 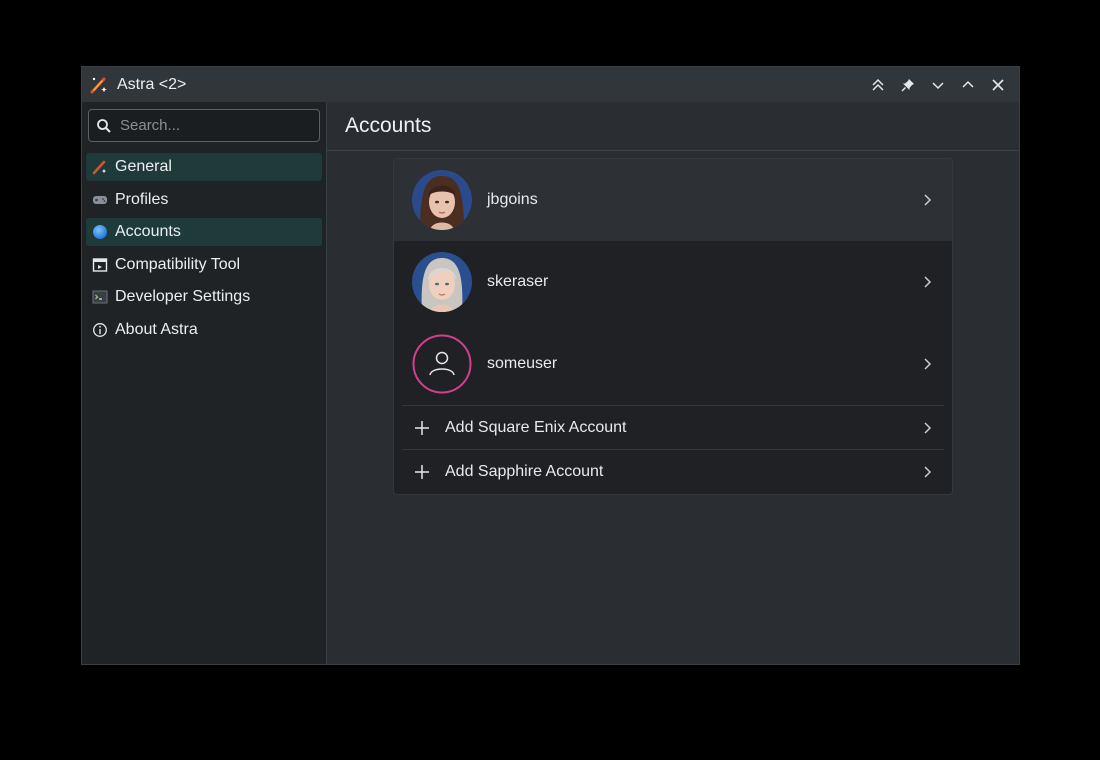 What do you see at coordinates (908, 85) in the screenshot?
I see `pin-icon` at bounding box center [908, 85].